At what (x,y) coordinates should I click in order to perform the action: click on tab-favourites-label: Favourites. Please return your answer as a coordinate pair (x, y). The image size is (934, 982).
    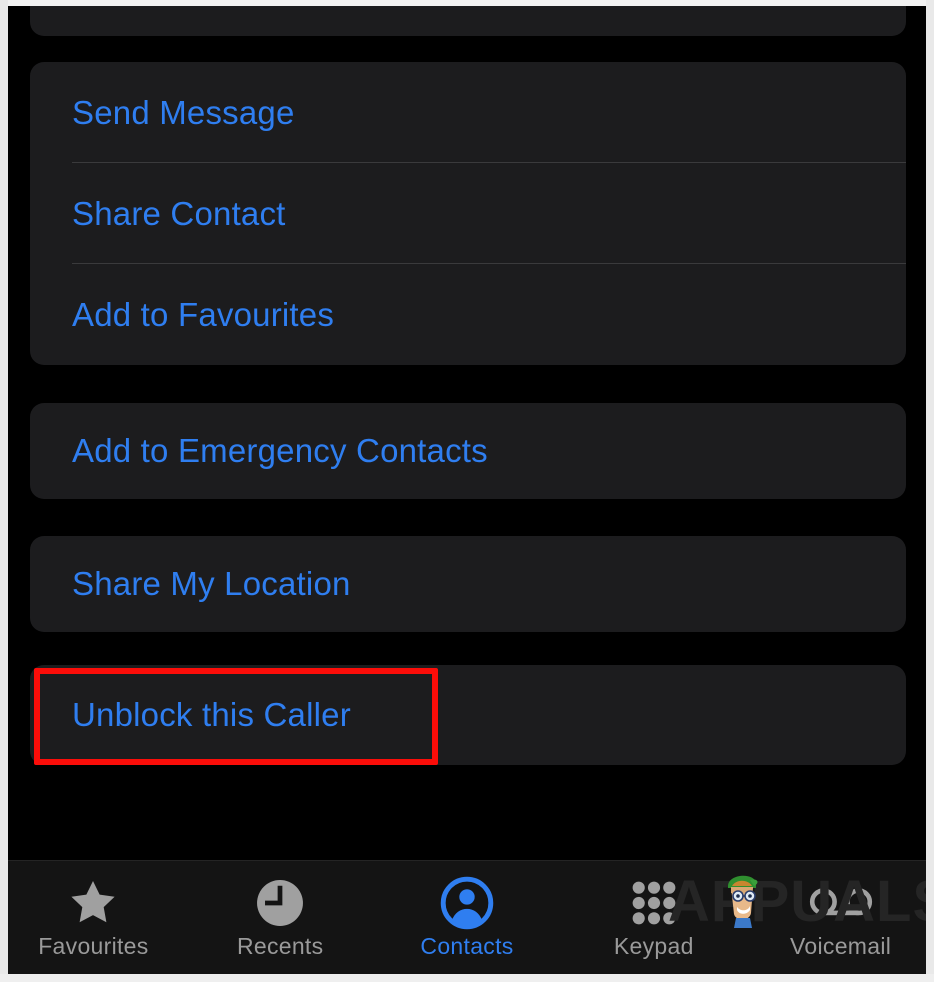
    Looking at the image, I should click on (93, 946).